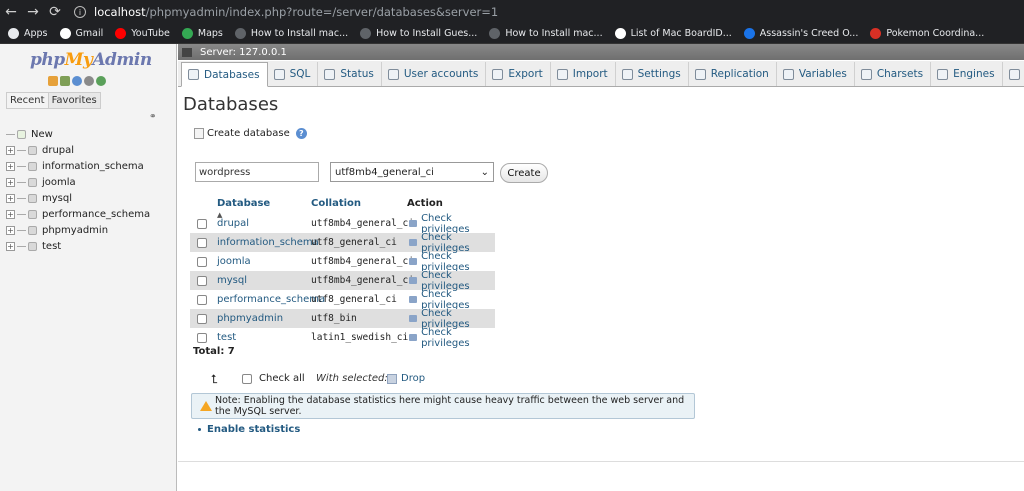 This screenshot has width=1024, height=491. Describe the element at coordinates (583, 74) in the screenshot. I see `tab-import: Import` at that location.